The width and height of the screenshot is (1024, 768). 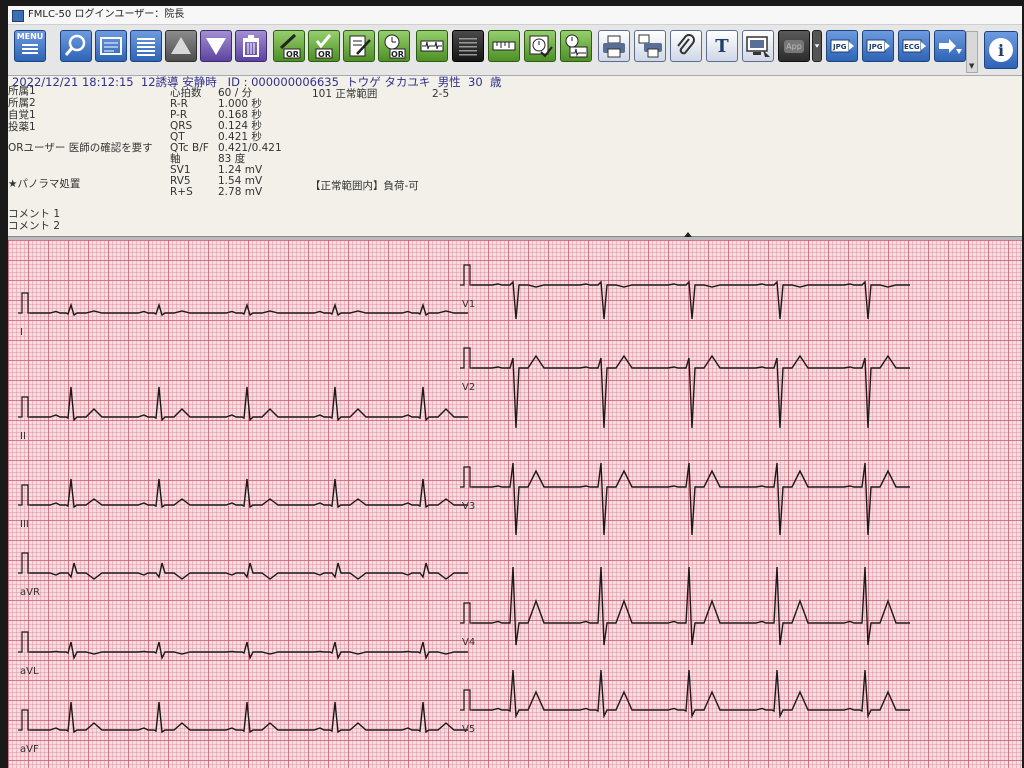 I want to click on lines-button, so click(x=468, y=46).